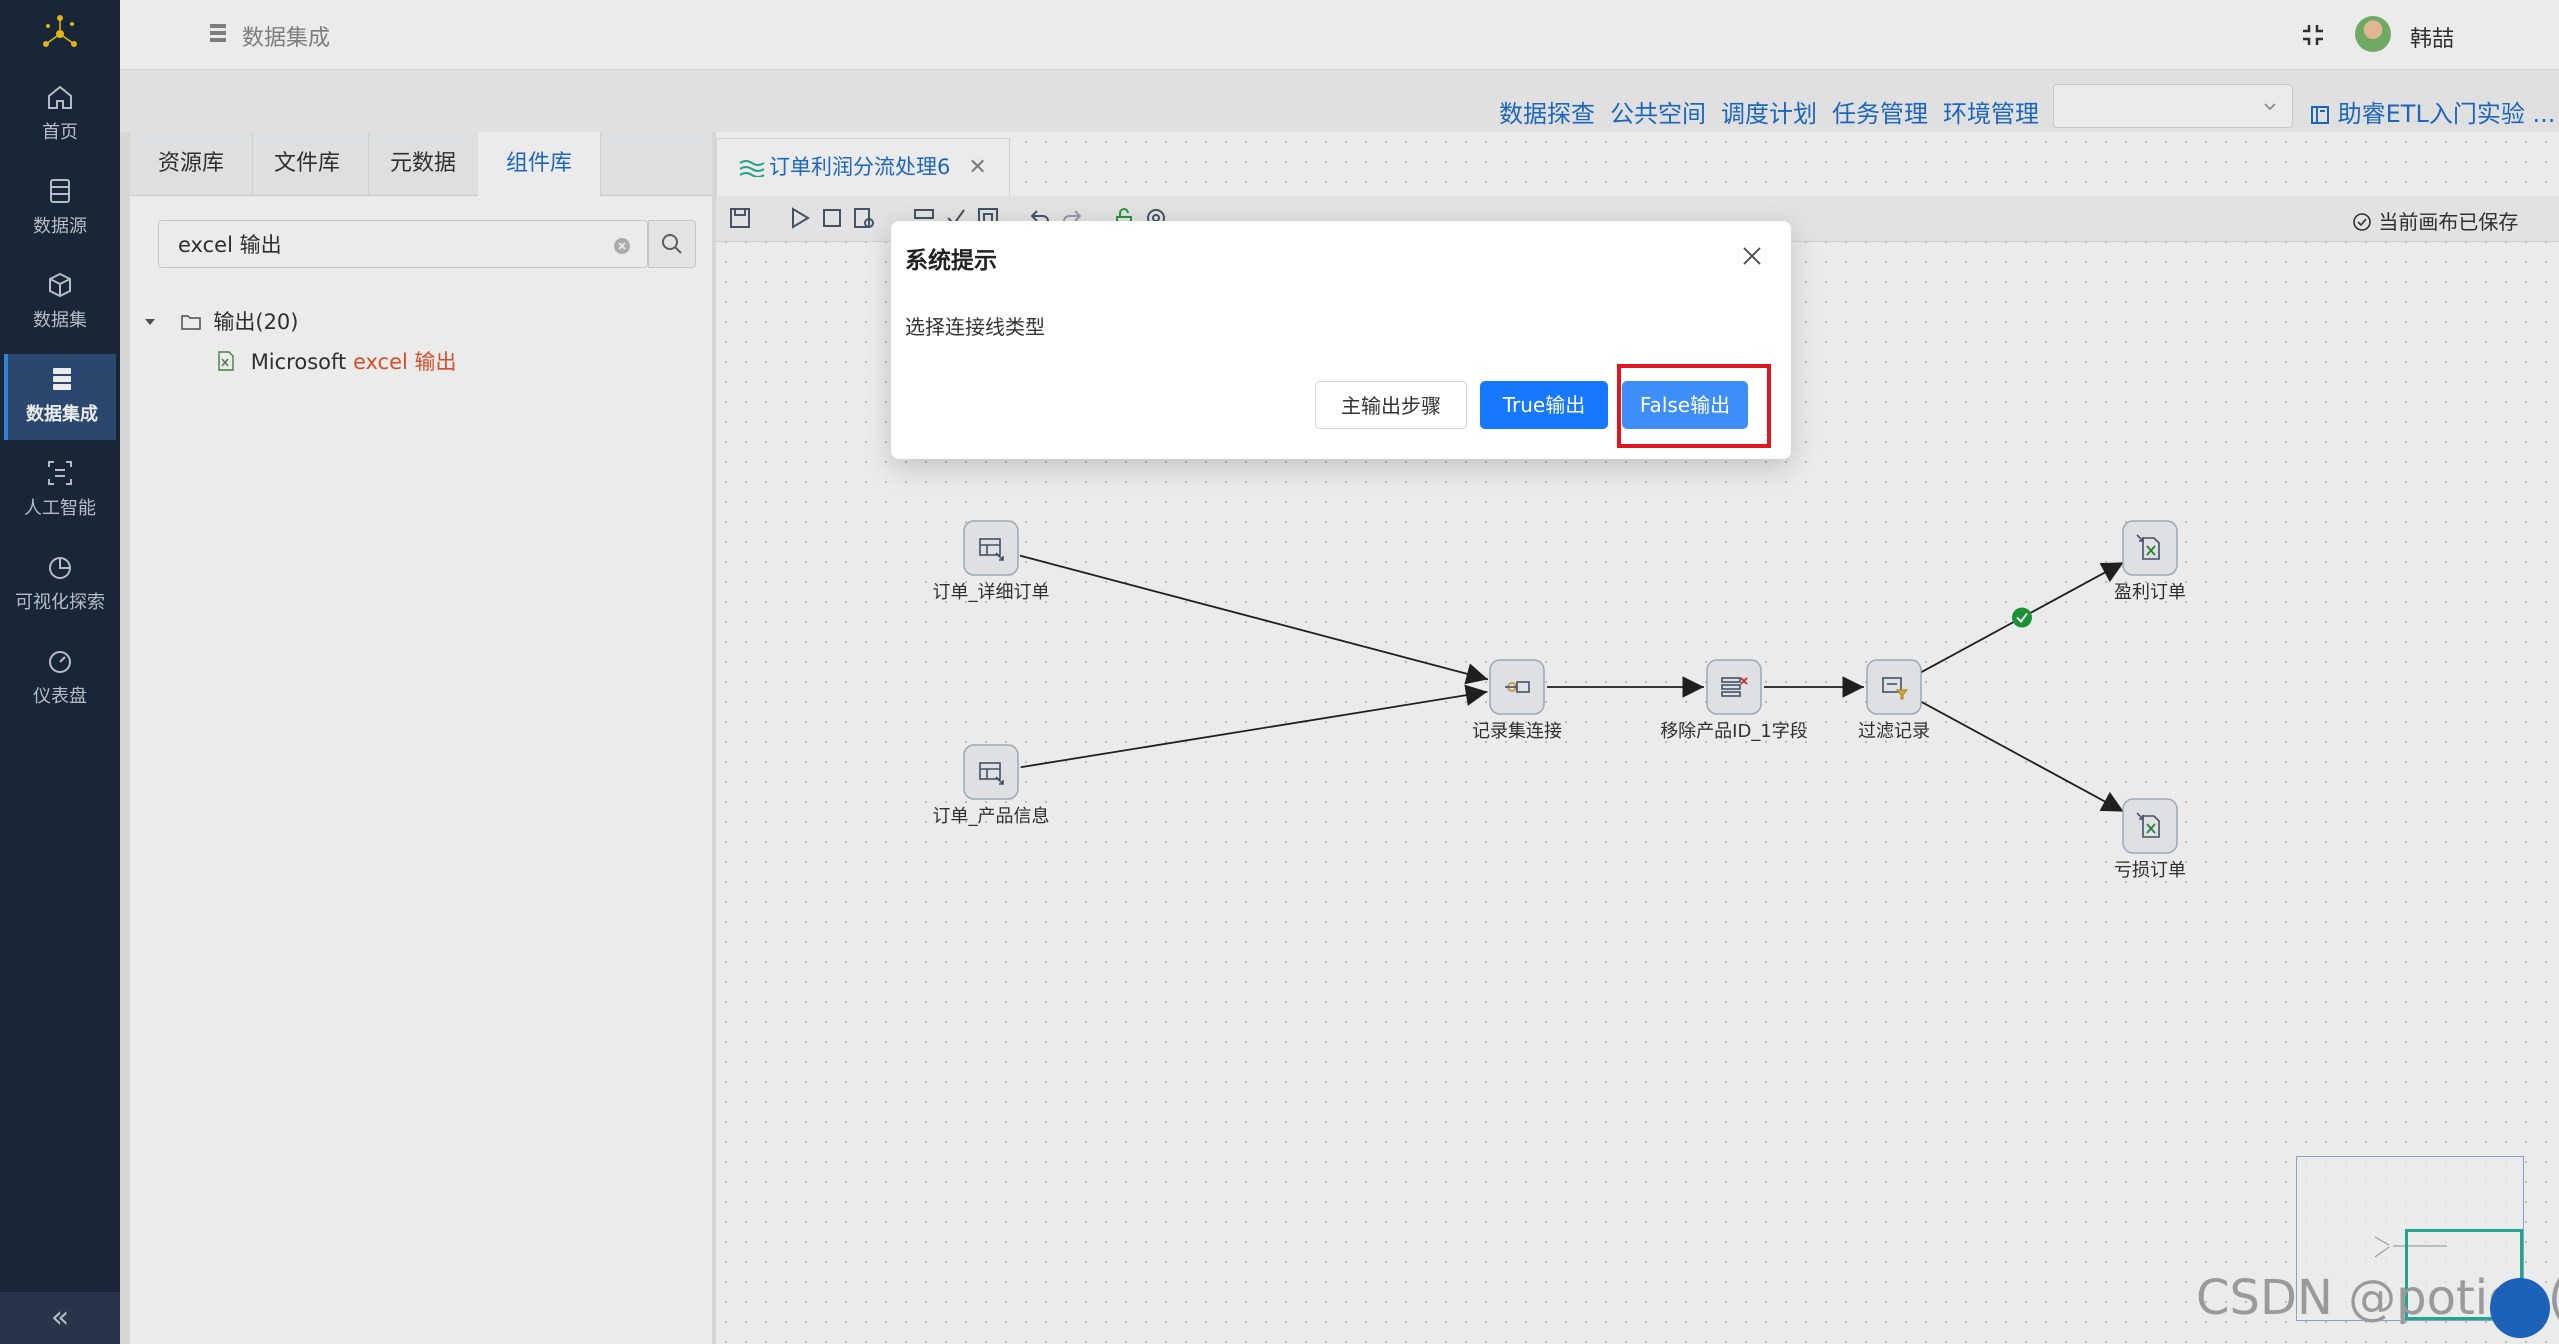  I want to click on dialog-message: 选择连接线类型, so click(975, 327).